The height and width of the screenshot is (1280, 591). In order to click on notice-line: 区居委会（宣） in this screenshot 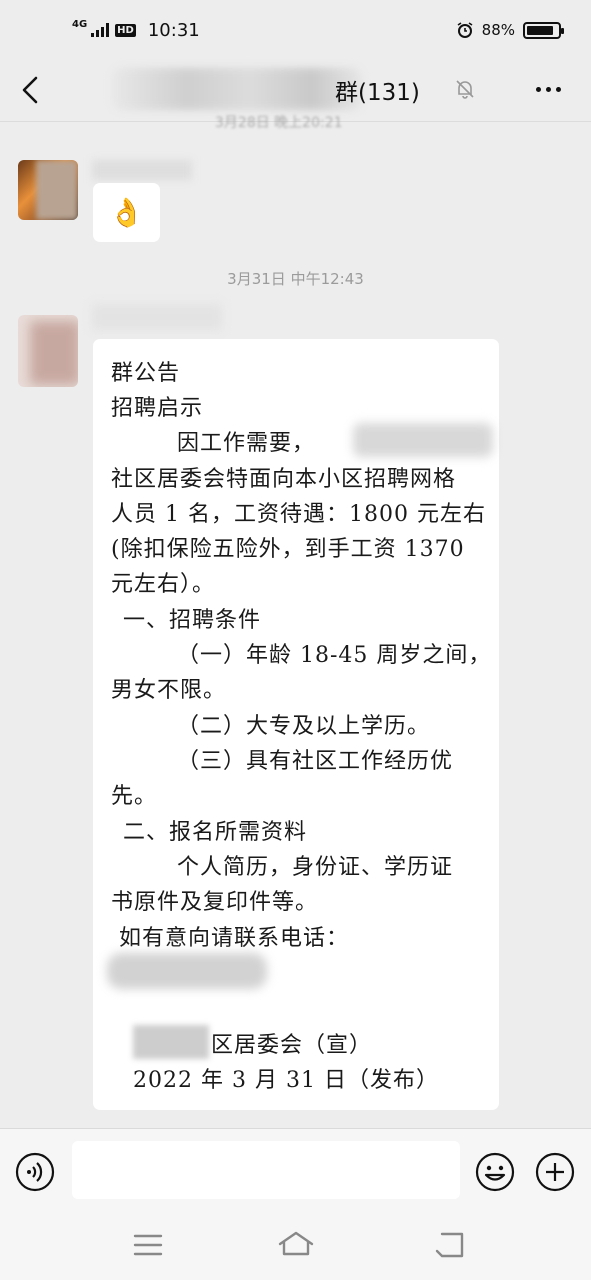, I will do `click(292, 1045)`.